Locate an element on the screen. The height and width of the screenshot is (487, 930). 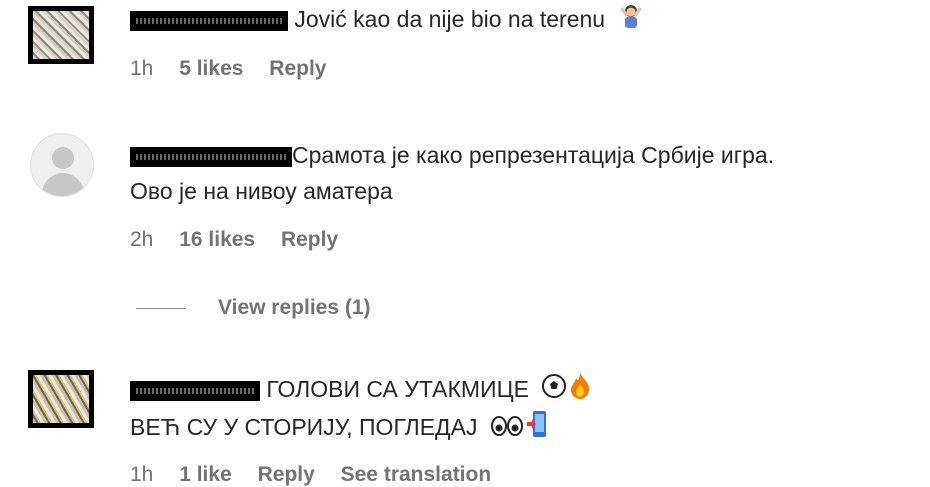
comment-meta: 2h 16 likes Reply is located at coordinates (244, 240).